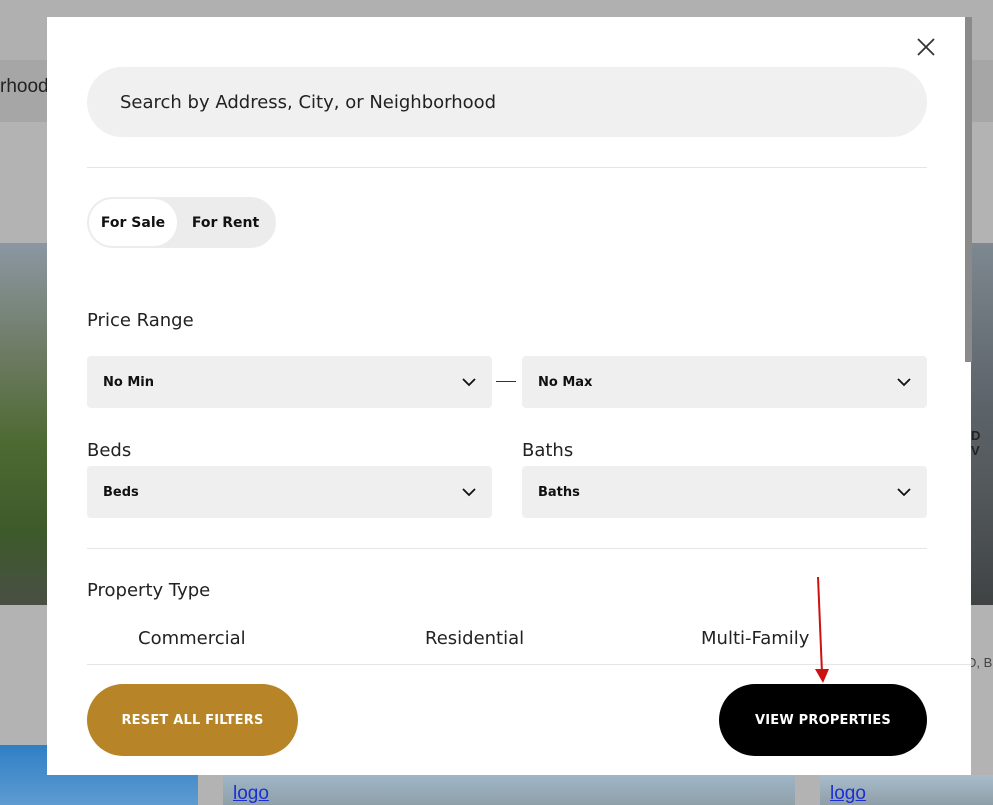 The height and width of the screenshot is (805, 993). I want to click on baths-label: Baths, so click(548, 450).